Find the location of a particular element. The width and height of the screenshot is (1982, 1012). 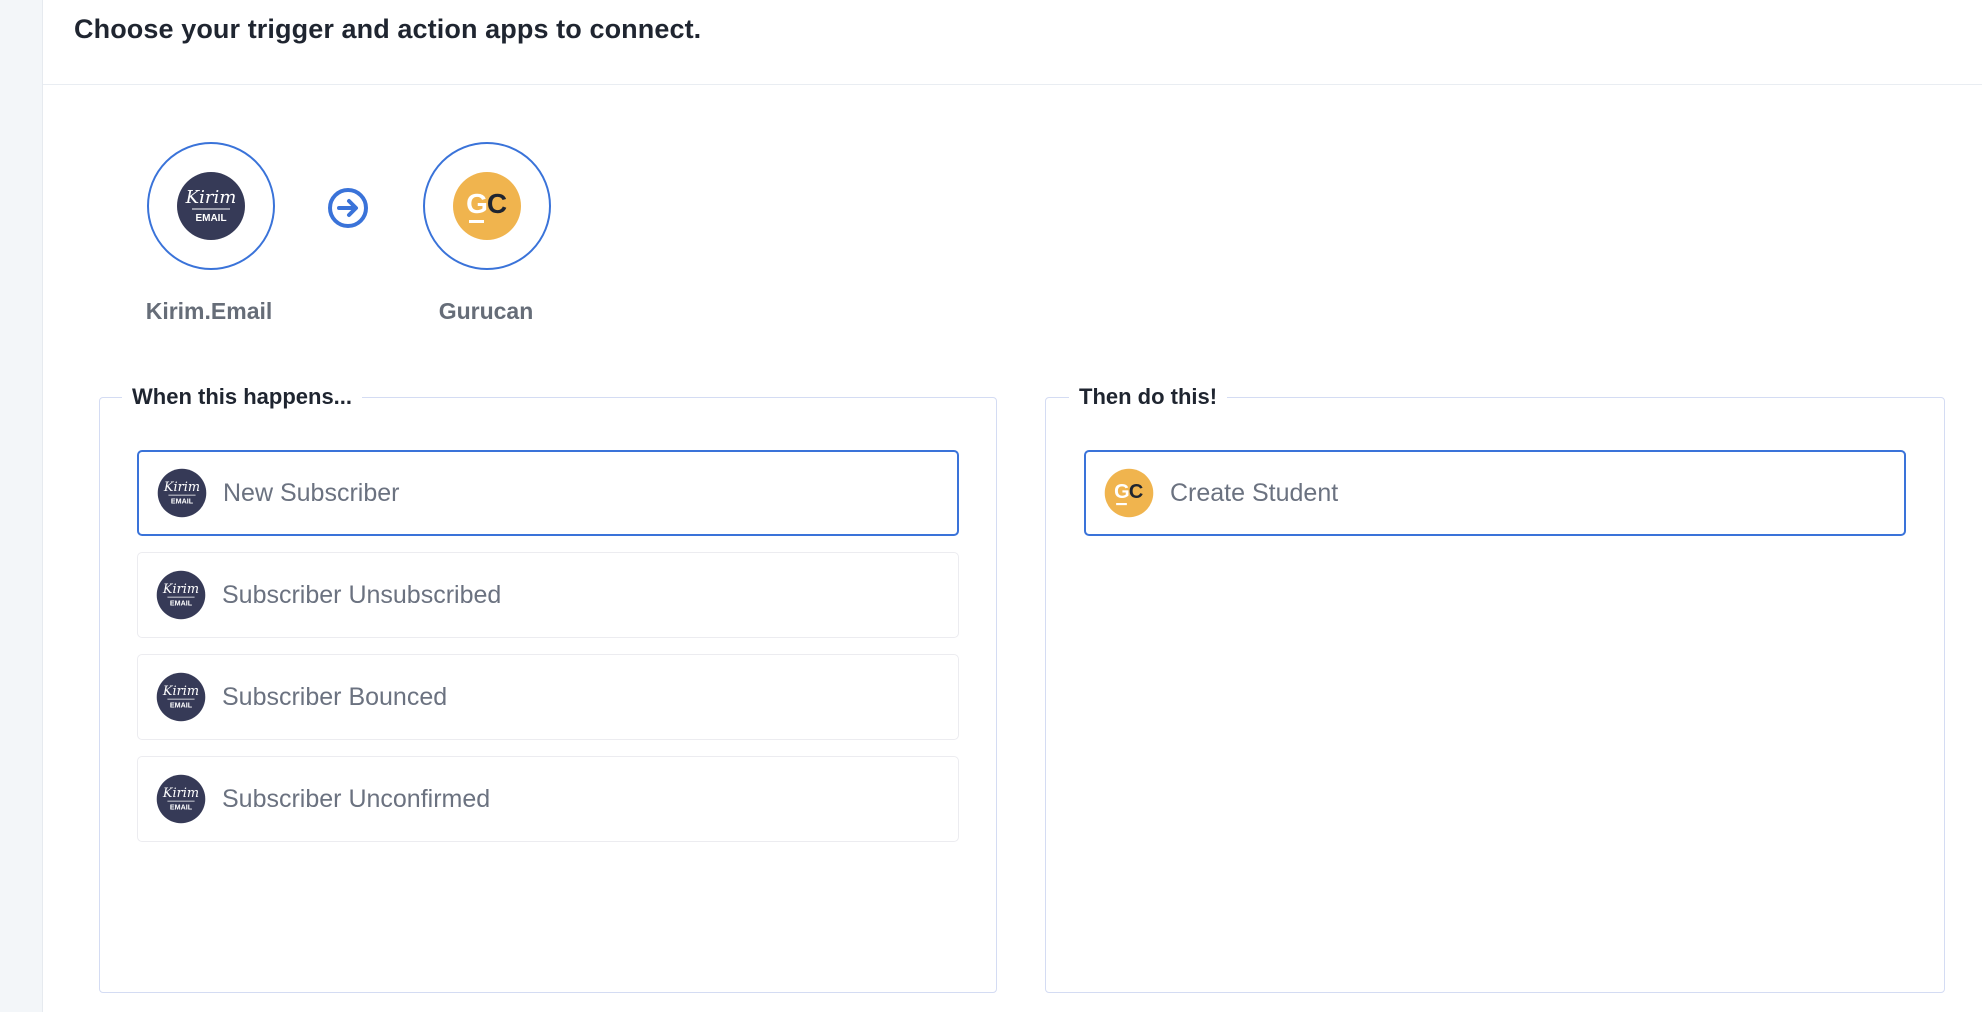

option-label: Create Student is located at coordinates (1254, 492).